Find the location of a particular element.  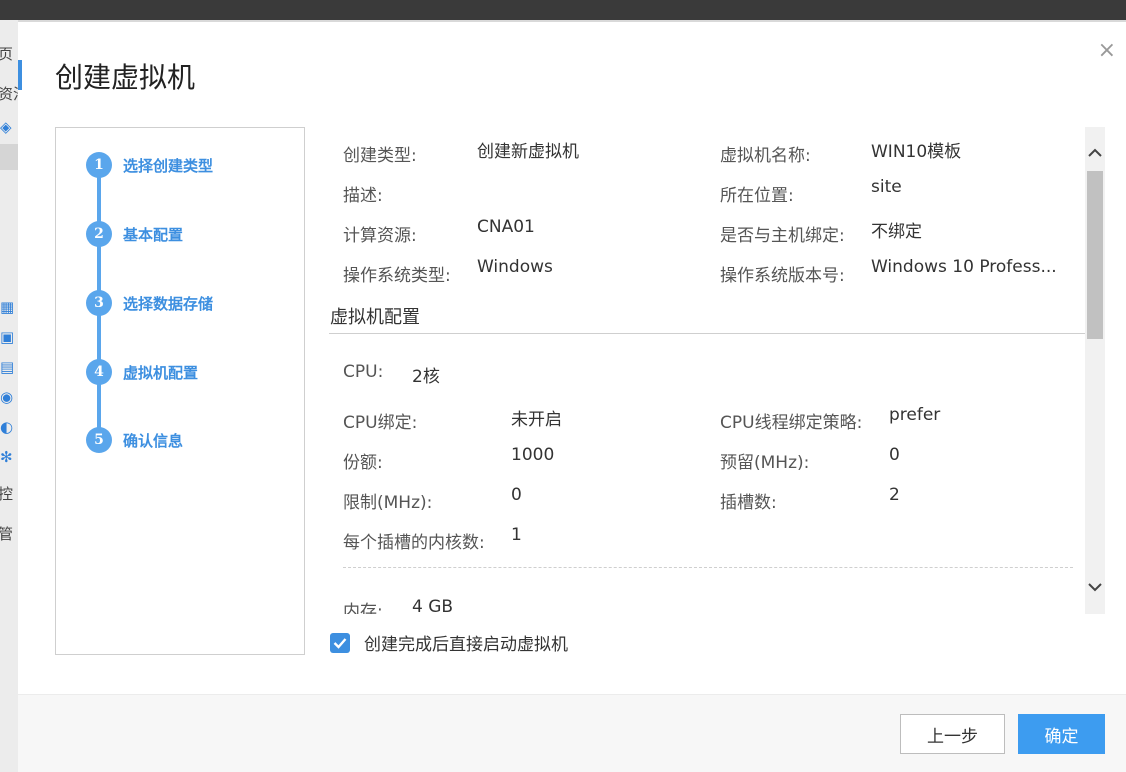

share-value: 1000 is located at coordinates (533, 455).